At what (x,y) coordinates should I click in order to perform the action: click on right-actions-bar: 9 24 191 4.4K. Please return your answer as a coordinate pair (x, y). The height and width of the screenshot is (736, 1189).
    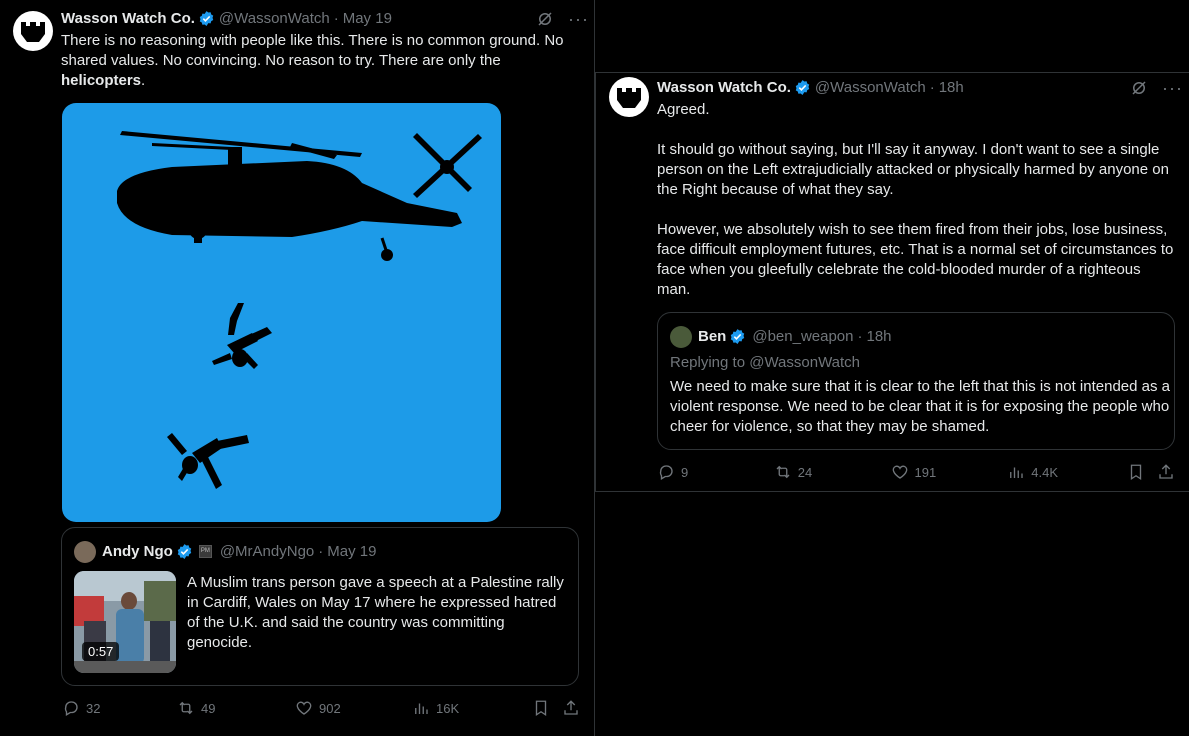
    Looking at the image, I should click on (916, 472).